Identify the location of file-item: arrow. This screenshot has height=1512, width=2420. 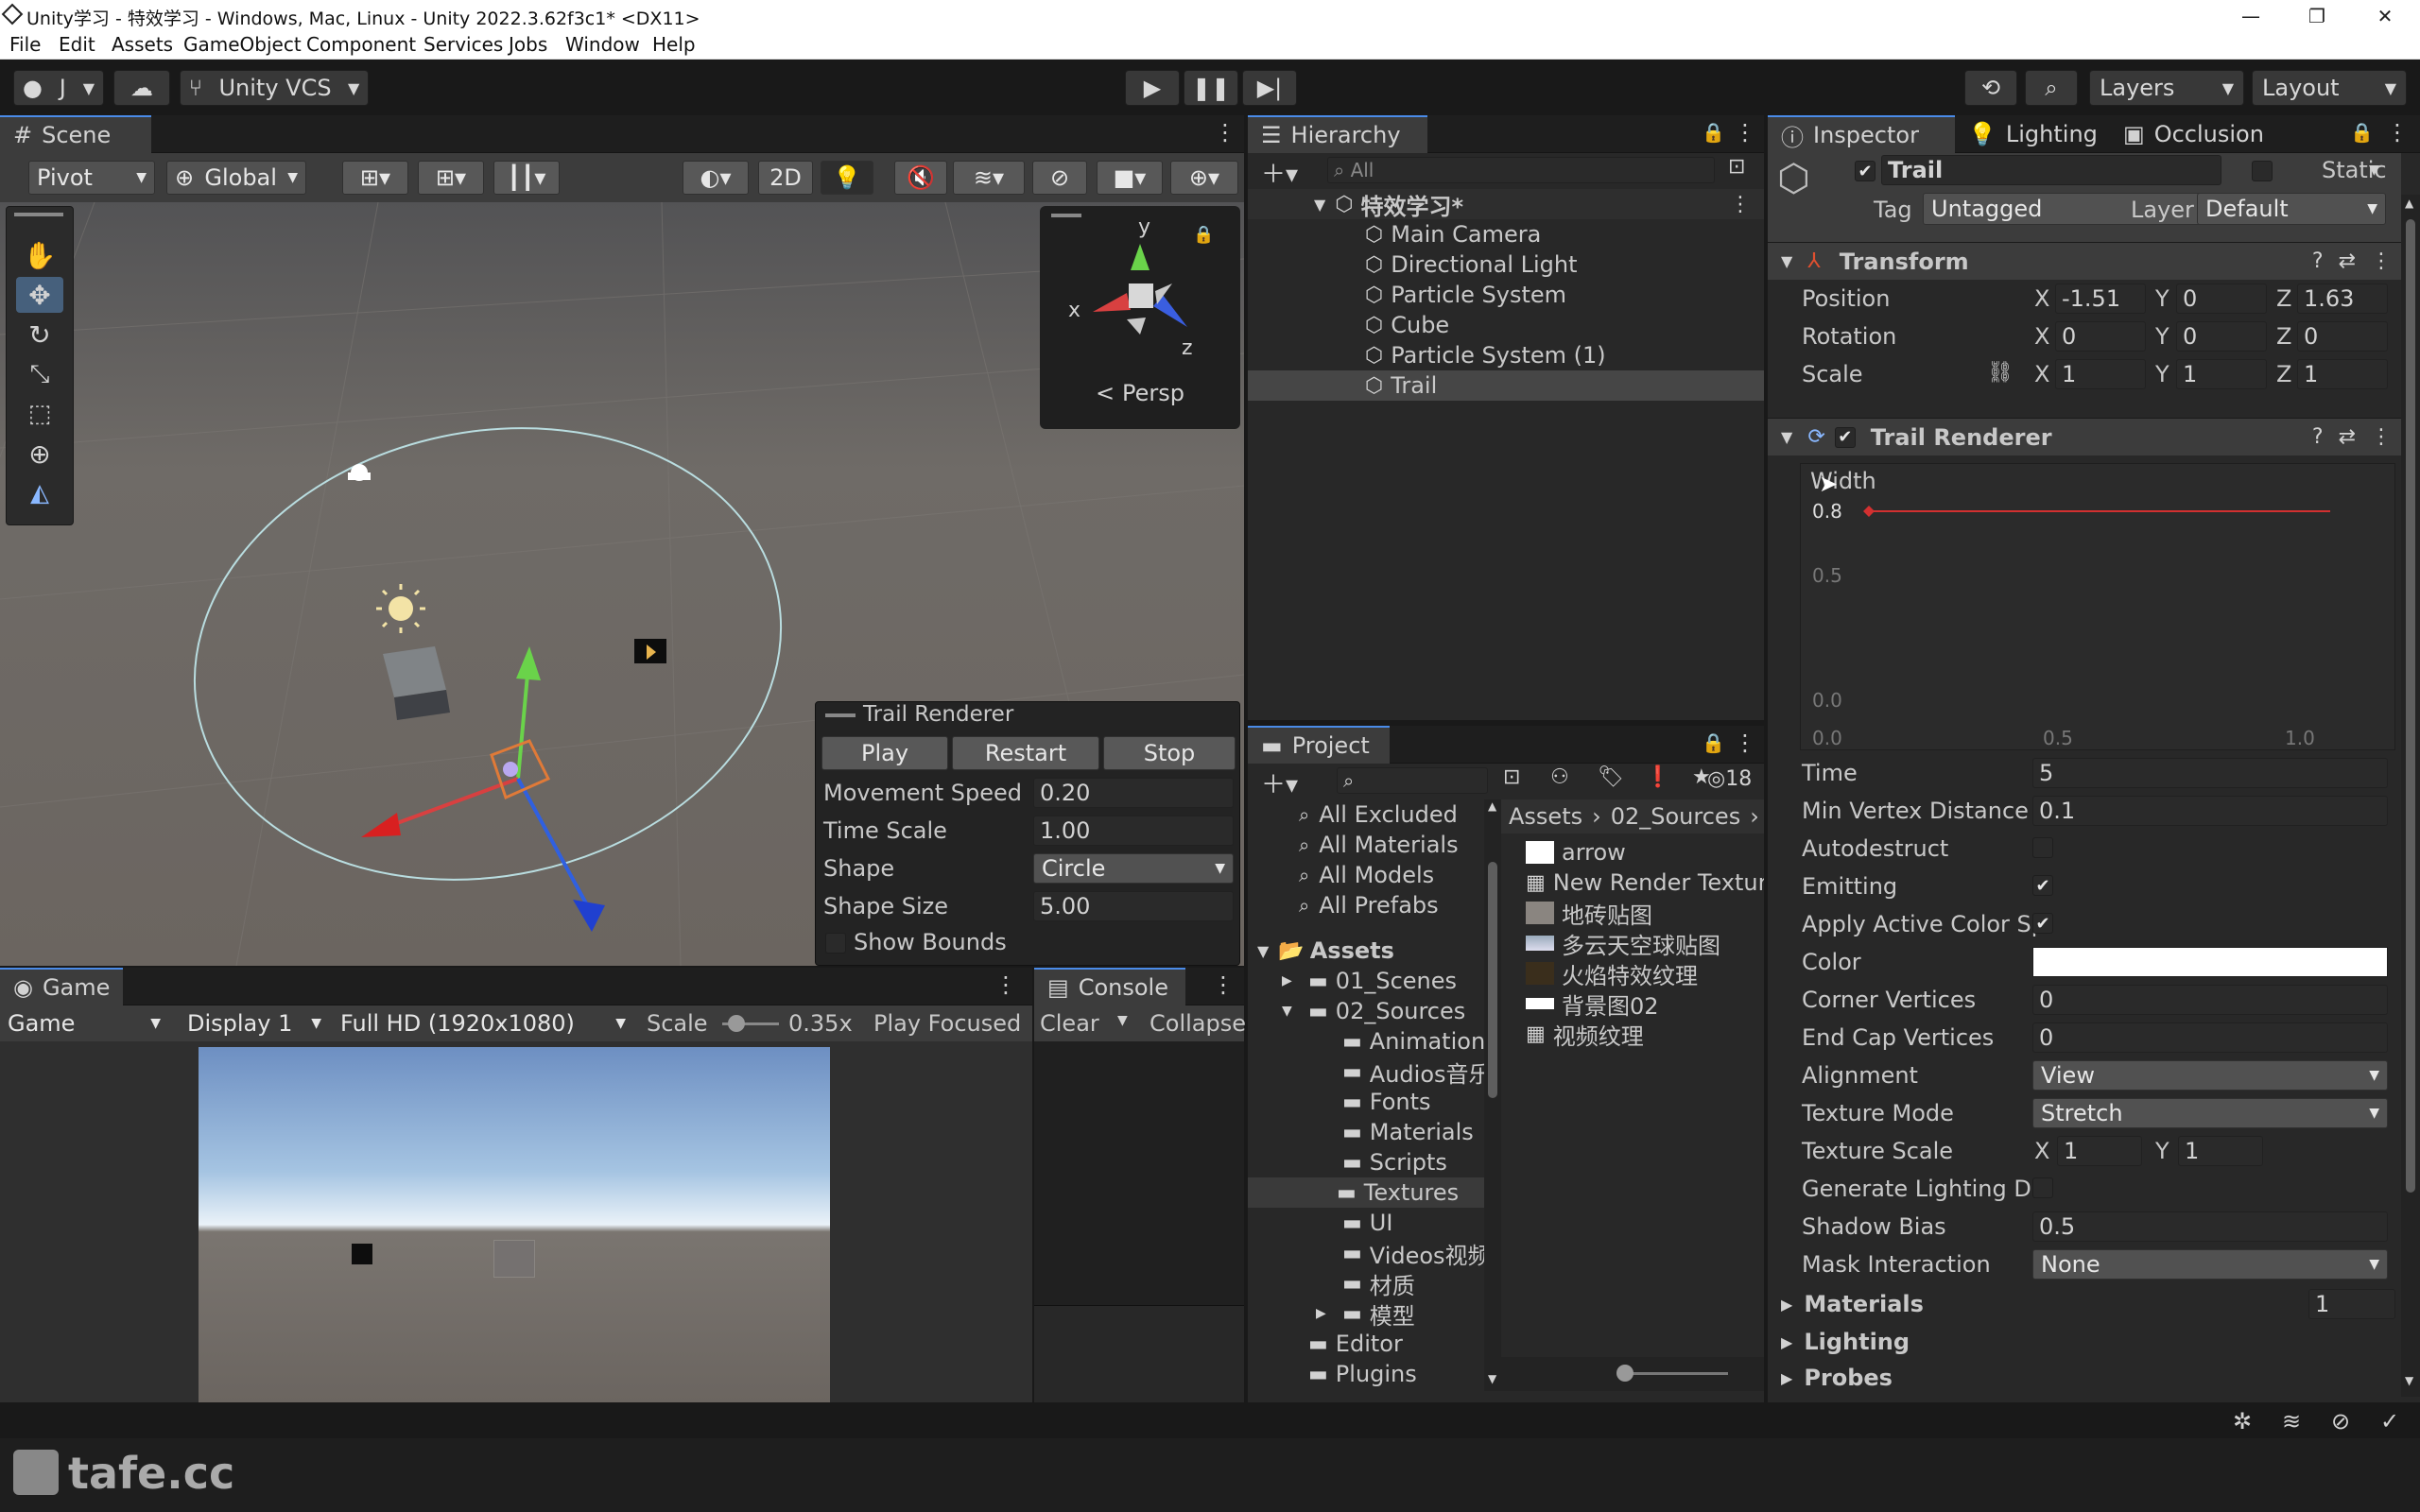
(1576, 852).